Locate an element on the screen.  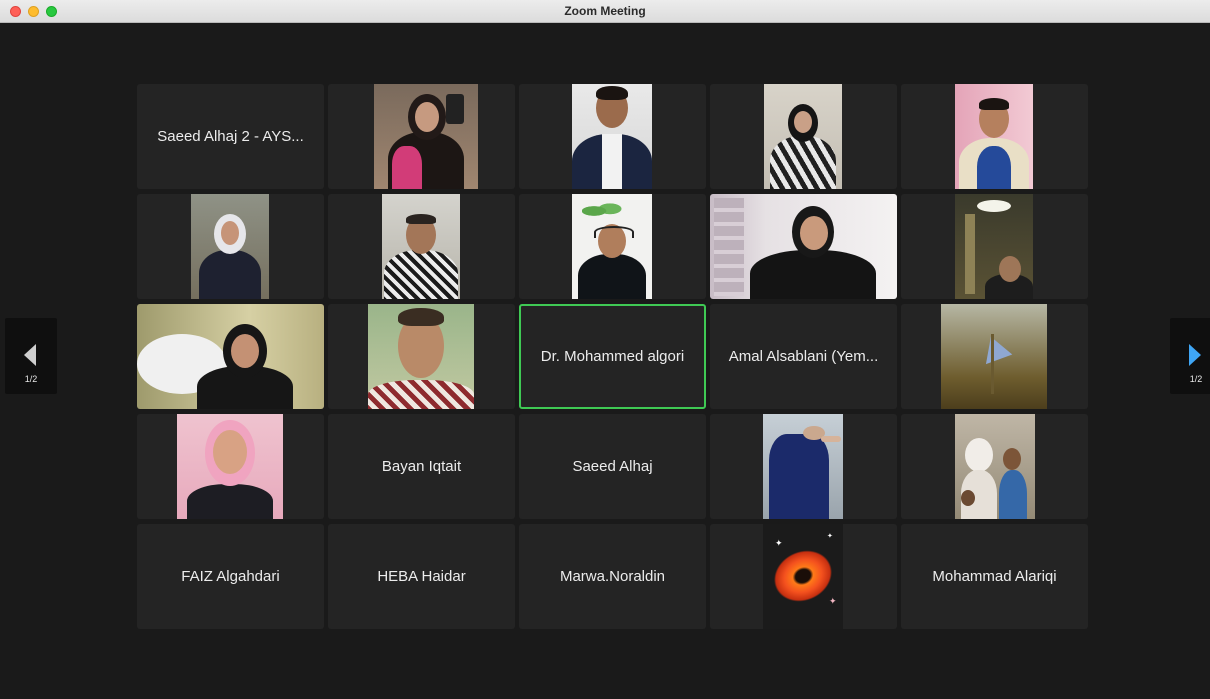
participant-name: Marwa.Noraldin is located at coordinates (612, 576).